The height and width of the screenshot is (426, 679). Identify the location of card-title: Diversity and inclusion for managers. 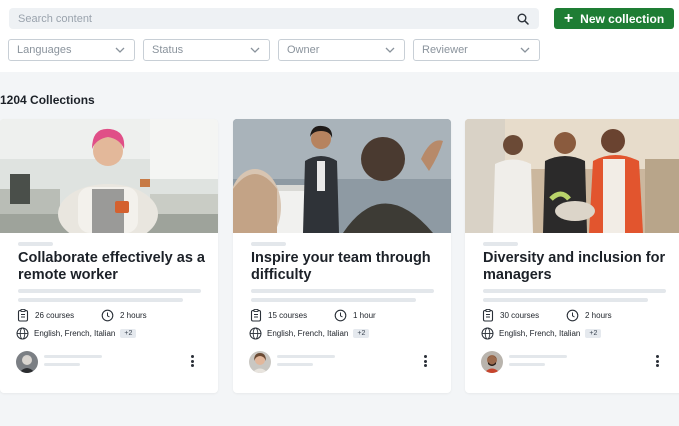
(578, 267).